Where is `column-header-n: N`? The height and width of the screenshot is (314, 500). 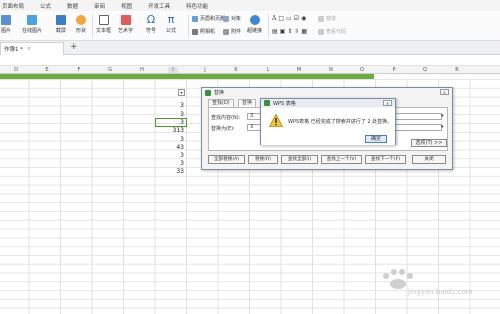 column-header-n: N is located at coordinates (331, 70).